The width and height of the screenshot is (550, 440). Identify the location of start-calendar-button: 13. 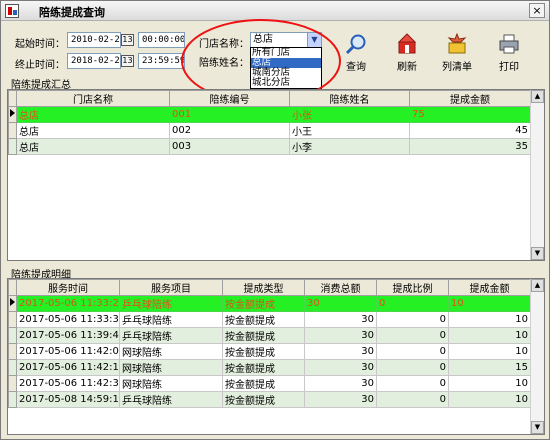
(127, 40).